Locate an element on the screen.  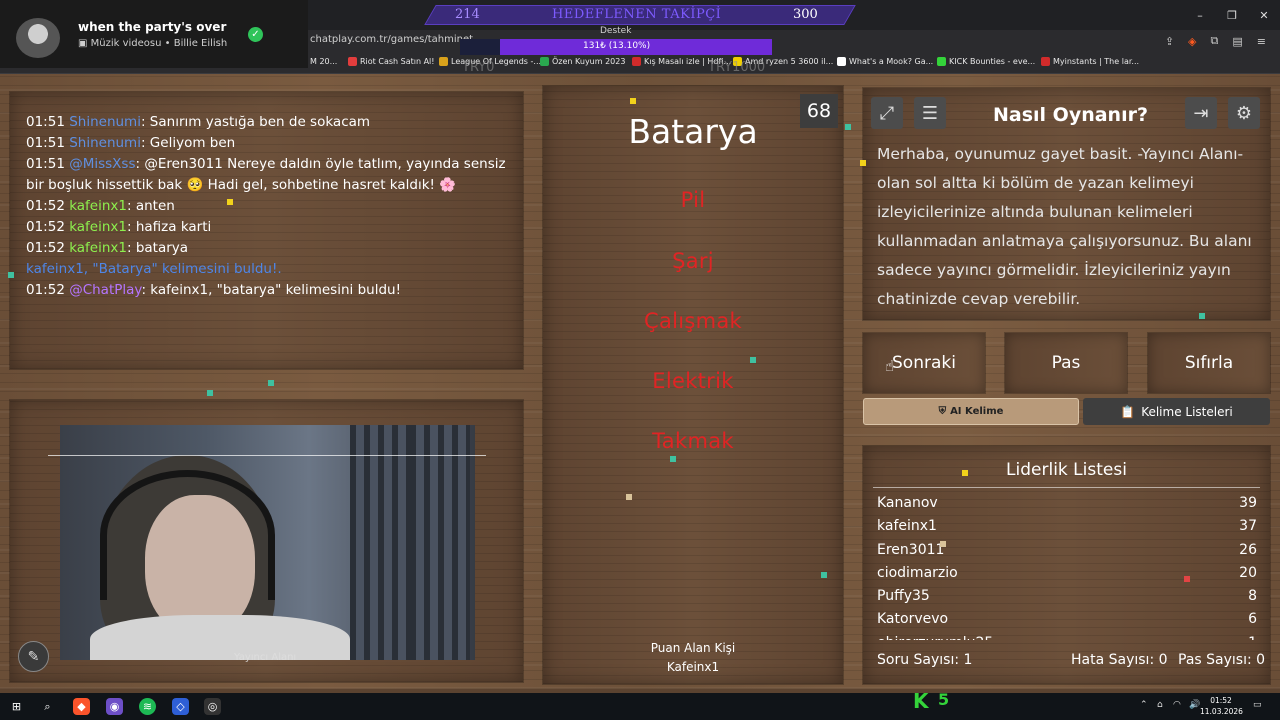
goal-current: 214 is located at coordinates (467, 14).